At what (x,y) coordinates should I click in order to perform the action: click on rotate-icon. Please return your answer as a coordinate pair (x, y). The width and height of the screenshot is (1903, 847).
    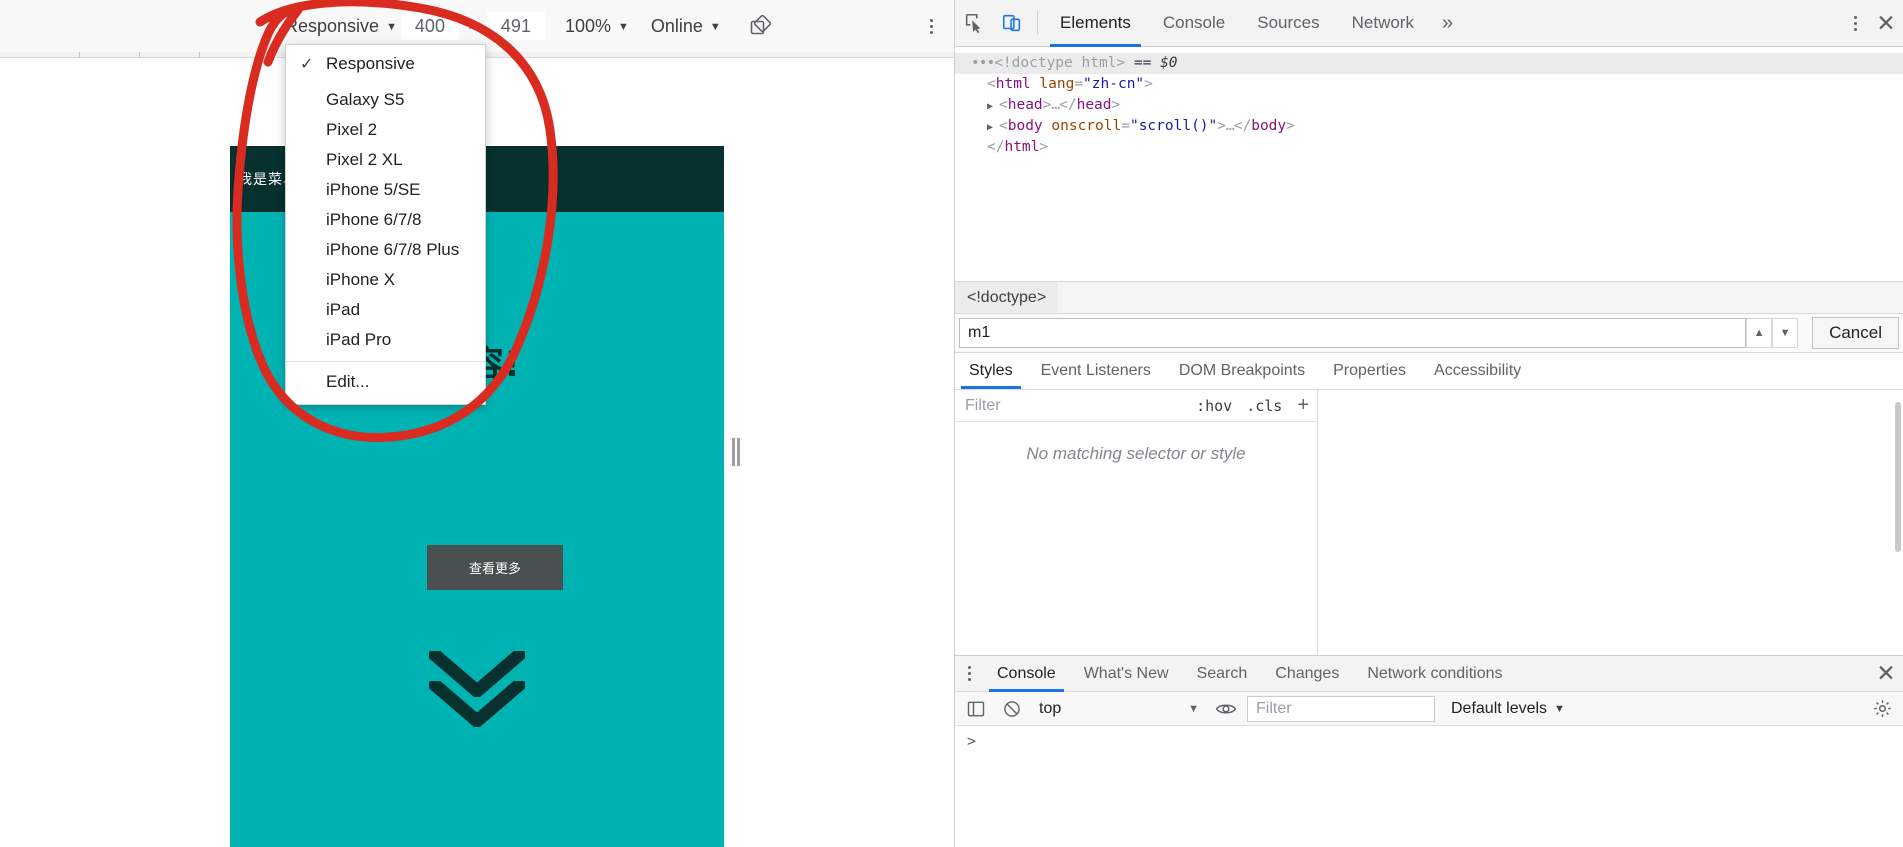
    Looking at the image, I should click on (760, 26).